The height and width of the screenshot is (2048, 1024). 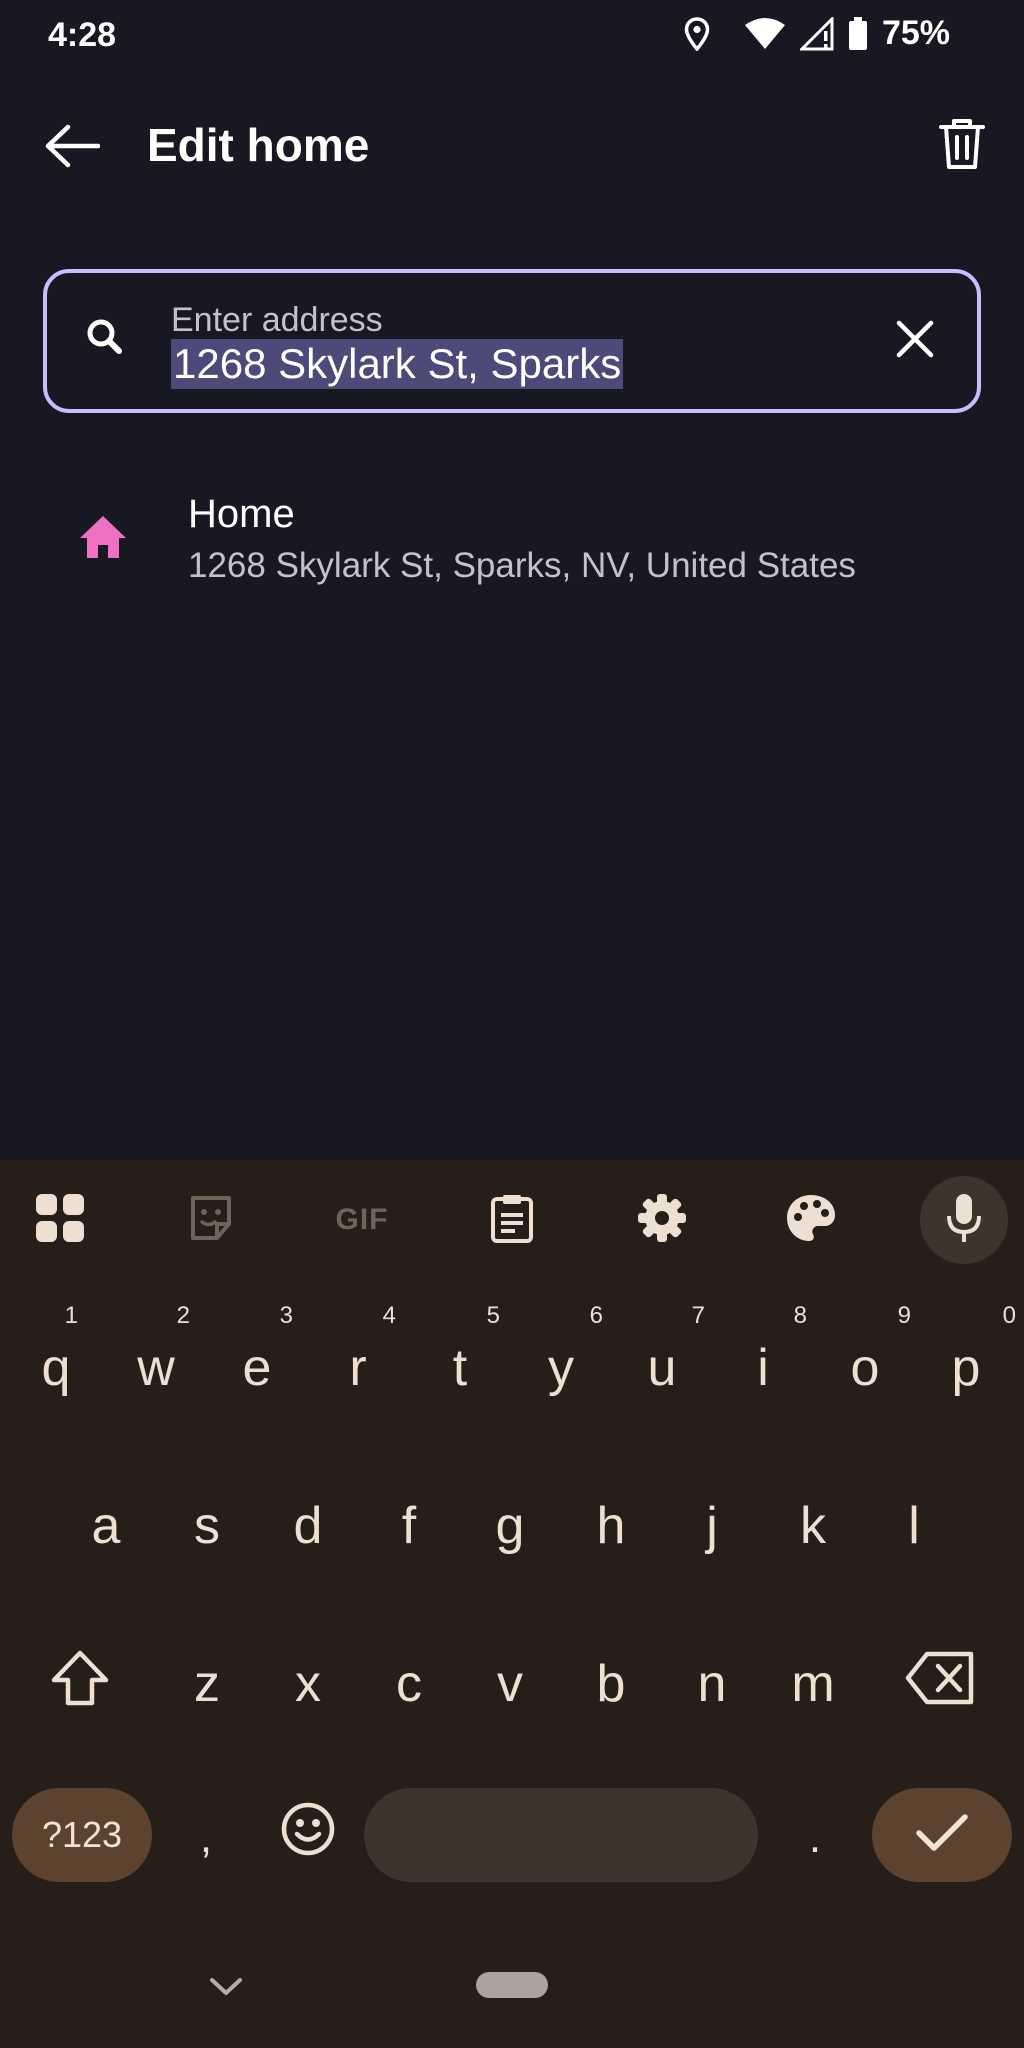 I want to click on search-field-label: Enter address, so click(x=277, y=320).